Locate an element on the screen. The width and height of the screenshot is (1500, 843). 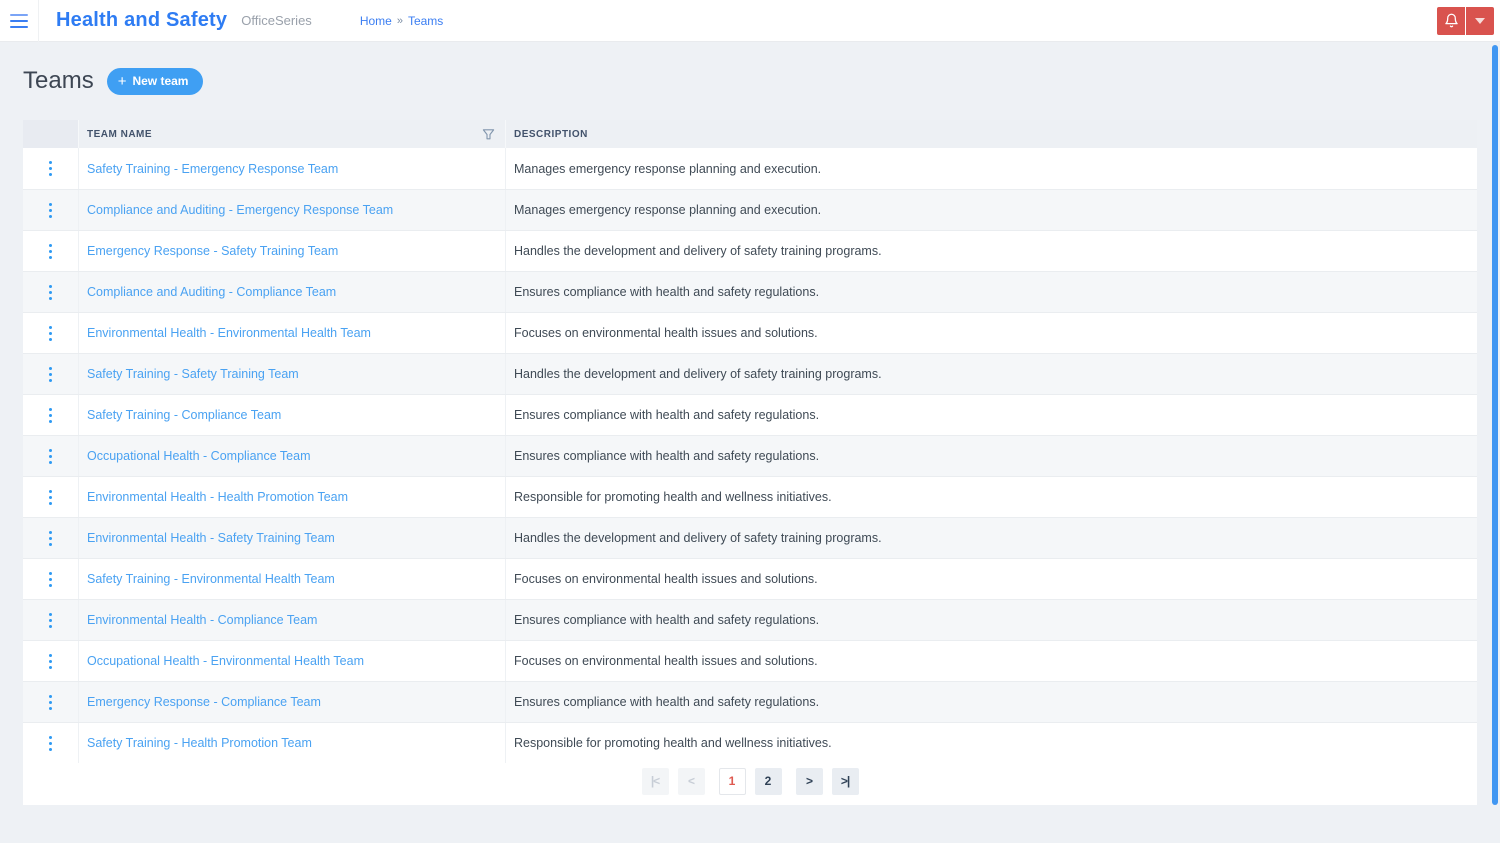
page-1-button: 1 is located at coordinates (732, 781).